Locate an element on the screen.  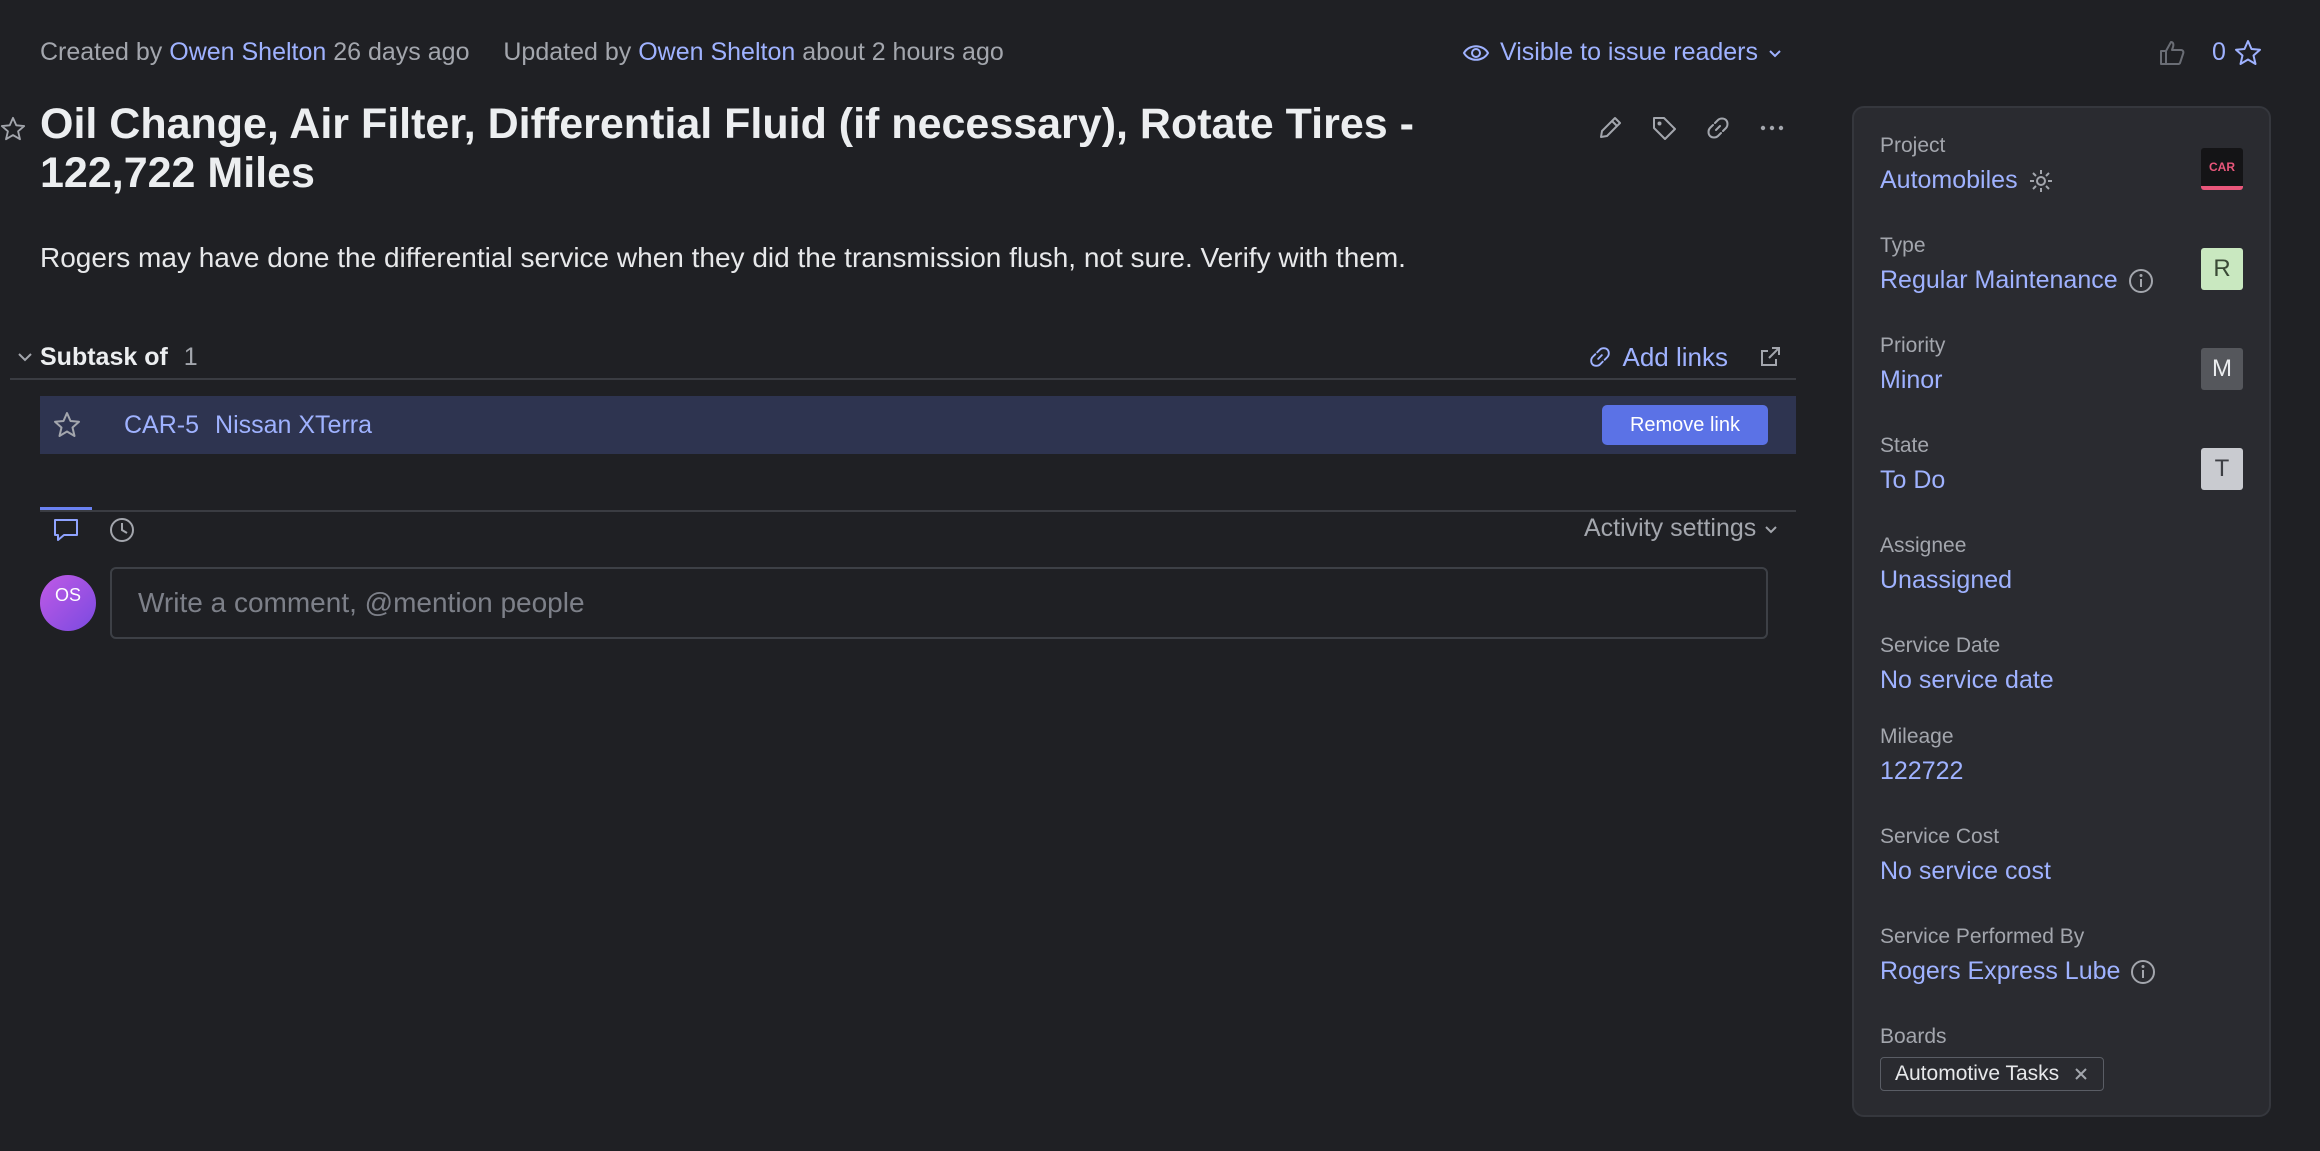
field-assignee: Assignee Unassigned is located at coordinates (1946, 564).